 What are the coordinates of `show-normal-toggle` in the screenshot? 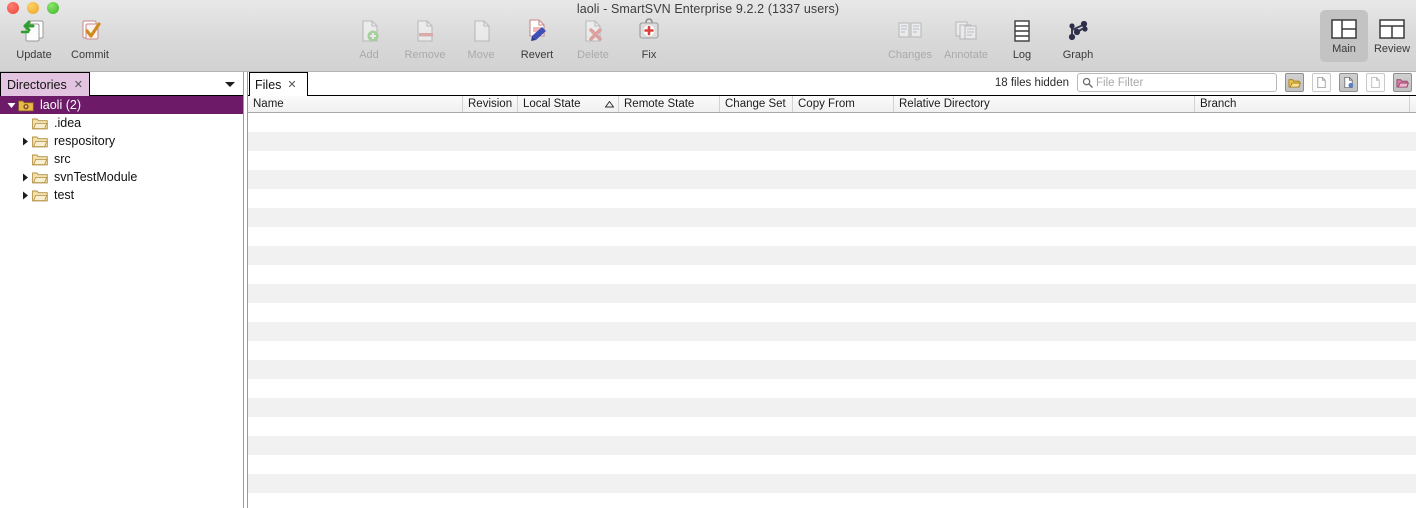 It's located at (1321, 82).